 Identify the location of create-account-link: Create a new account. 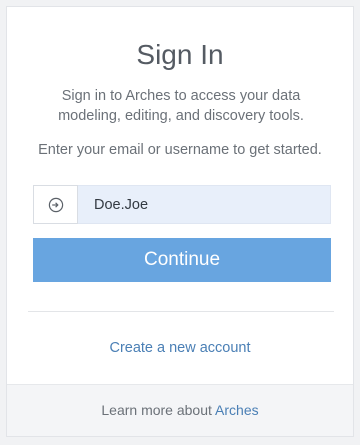
(180, 348).